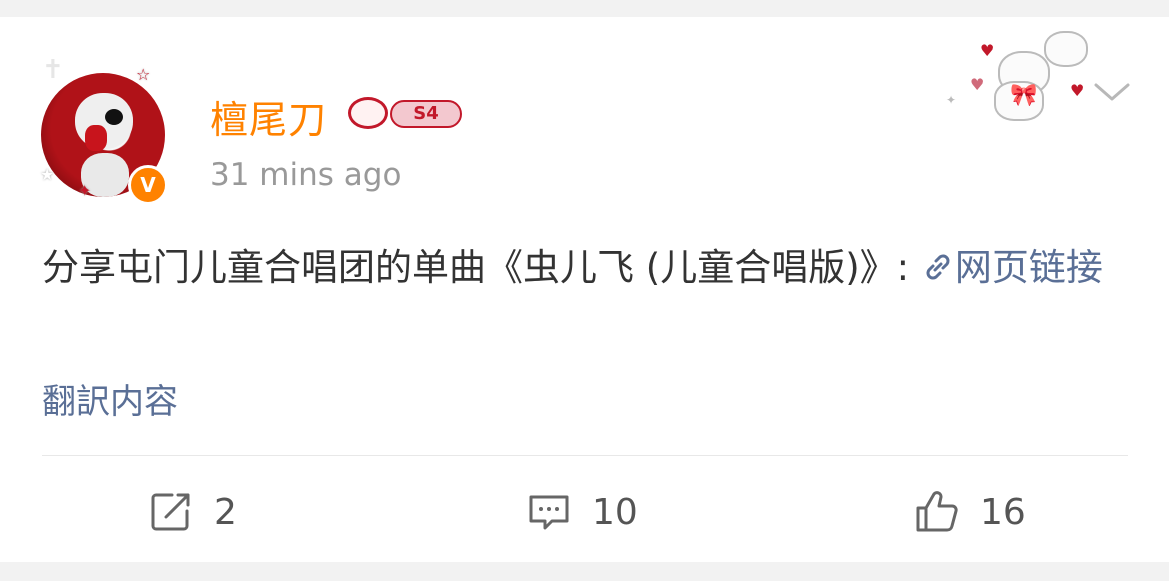 The image size is (1169, 581). What do you see at coordinates (585, 455) in the screenshot?
I see `divider` at bounding box center [585, 455].